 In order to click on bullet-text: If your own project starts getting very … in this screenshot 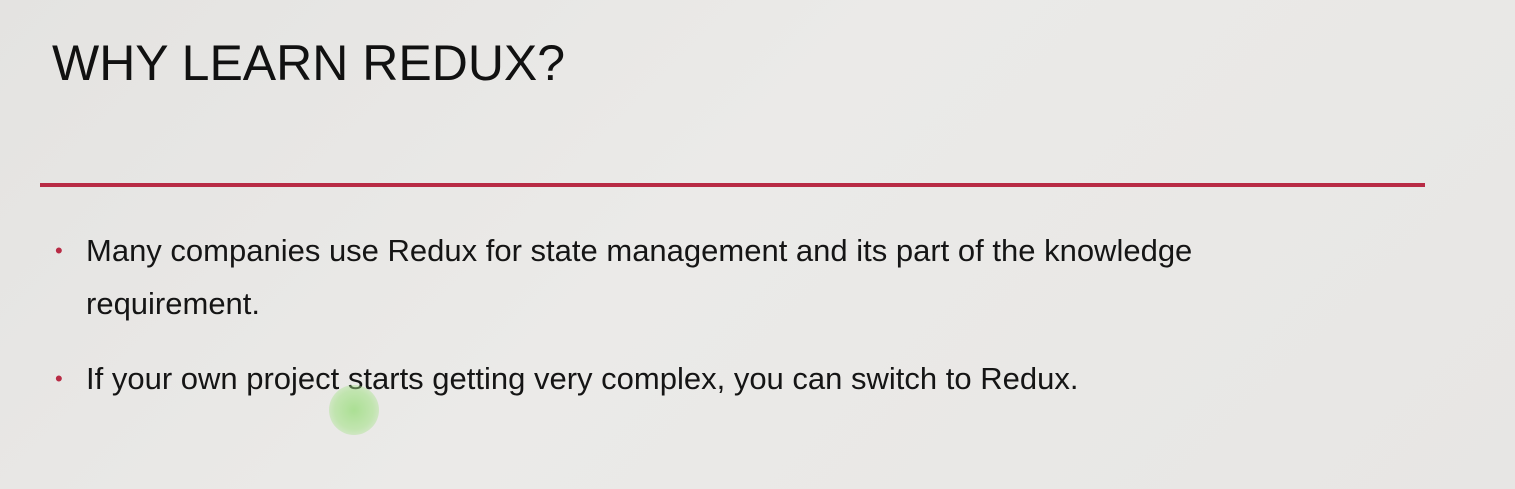, I will do `click(582, 378)`.